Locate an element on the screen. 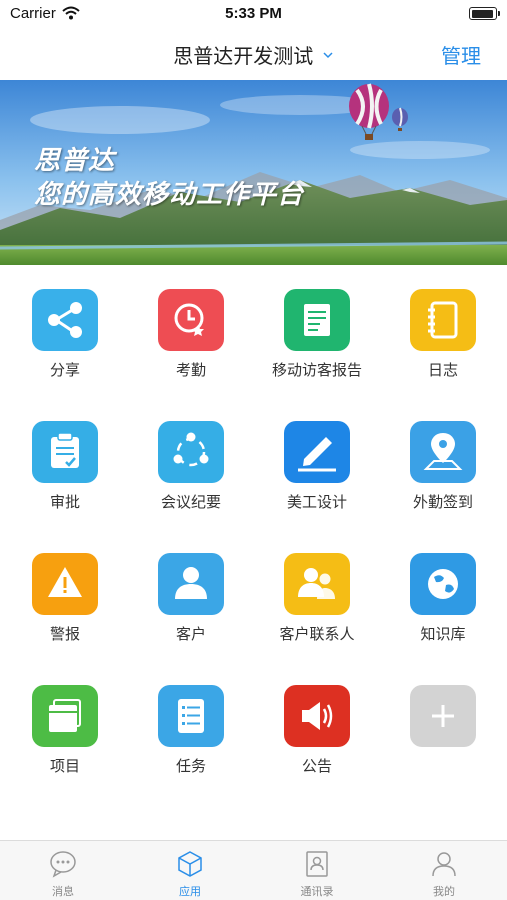 The height and width of the screenshot is (900, 507). app-approval: 审批 is located at coordinates (65, 454).